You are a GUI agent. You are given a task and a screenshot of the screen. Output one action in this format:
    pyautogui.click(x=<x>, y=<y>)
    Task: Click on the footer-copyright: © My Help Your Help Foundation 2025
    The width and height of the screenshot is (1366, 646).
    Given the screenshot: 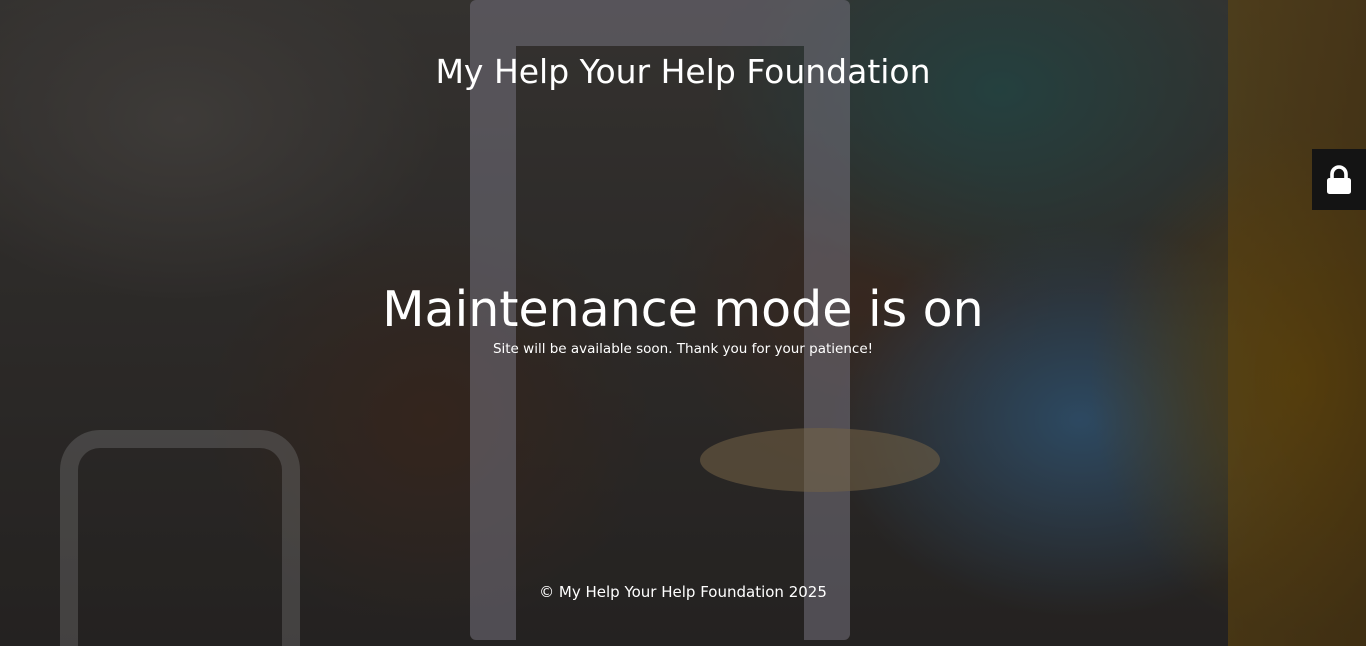 What is the action you would take?
    pyautogui.click(x=683, y=592)
    